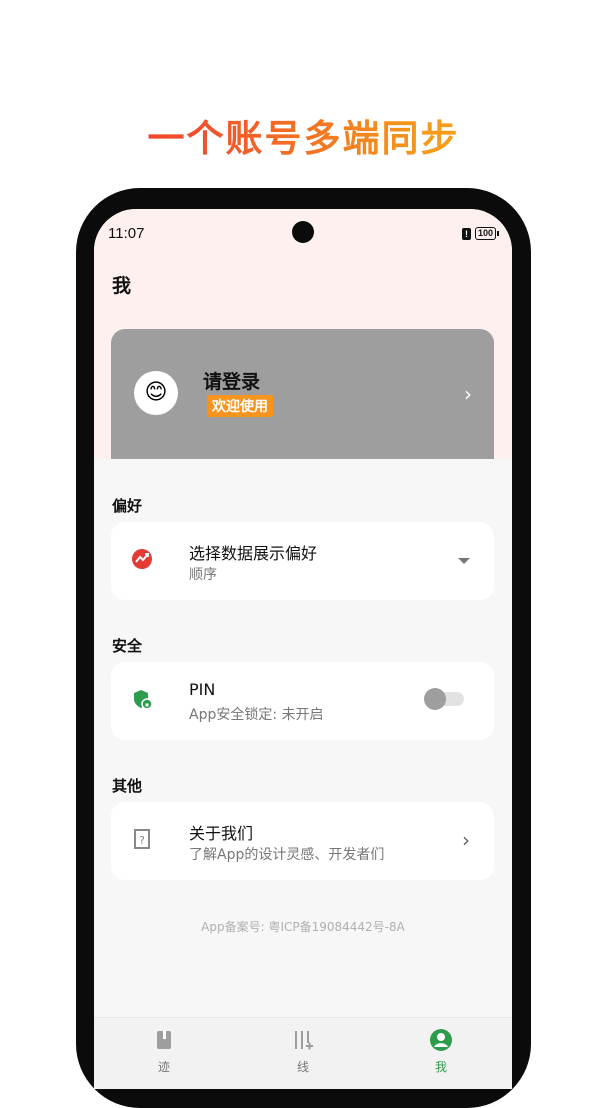 This screenshot has height=1108, width=607. I want to click on section-label-other: 其他, so click(127, 786).